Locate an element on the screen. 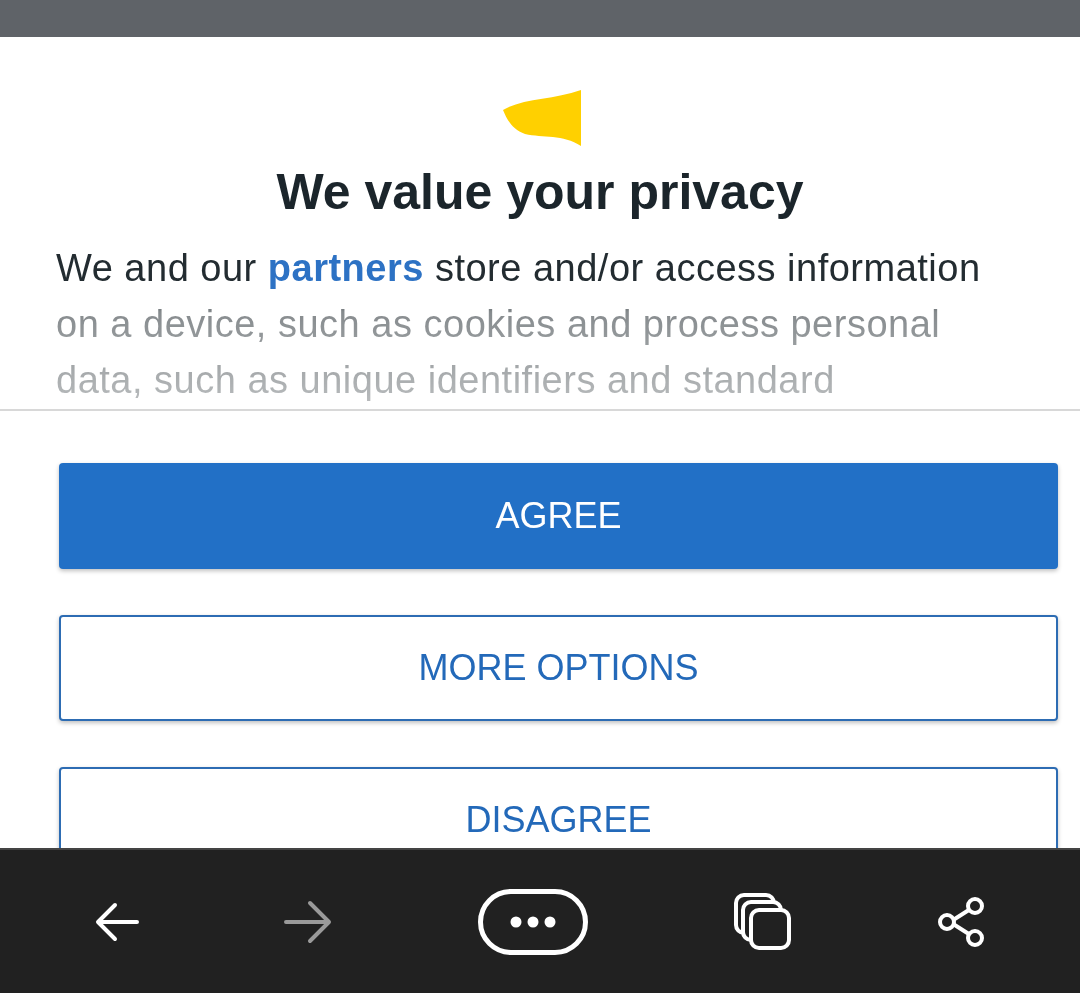  option-button: MORE OPTIONS is located at coordinates (558, 668).